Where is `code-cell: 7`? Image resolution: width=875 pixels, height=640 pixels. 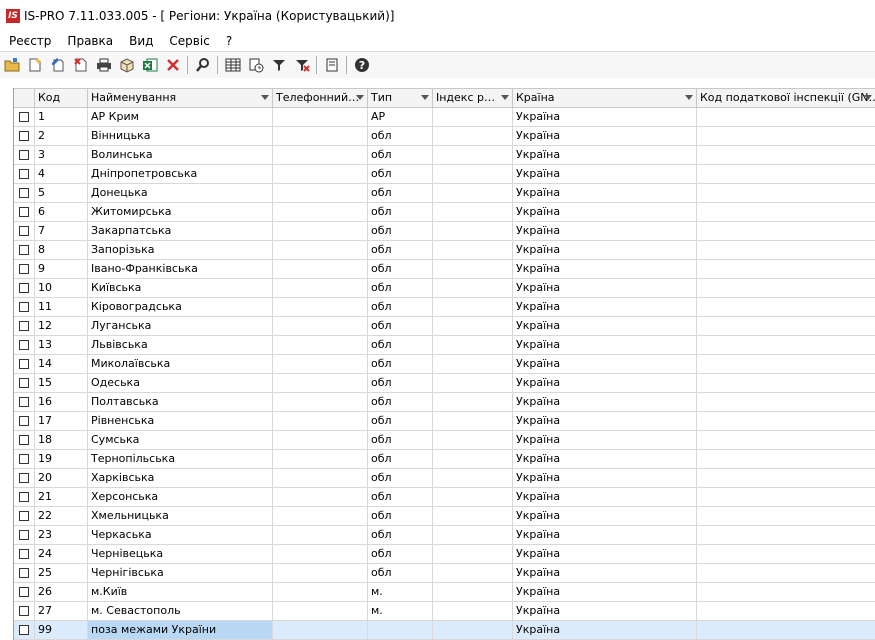
code-cell: 7 is located at coordinates (61, 231).